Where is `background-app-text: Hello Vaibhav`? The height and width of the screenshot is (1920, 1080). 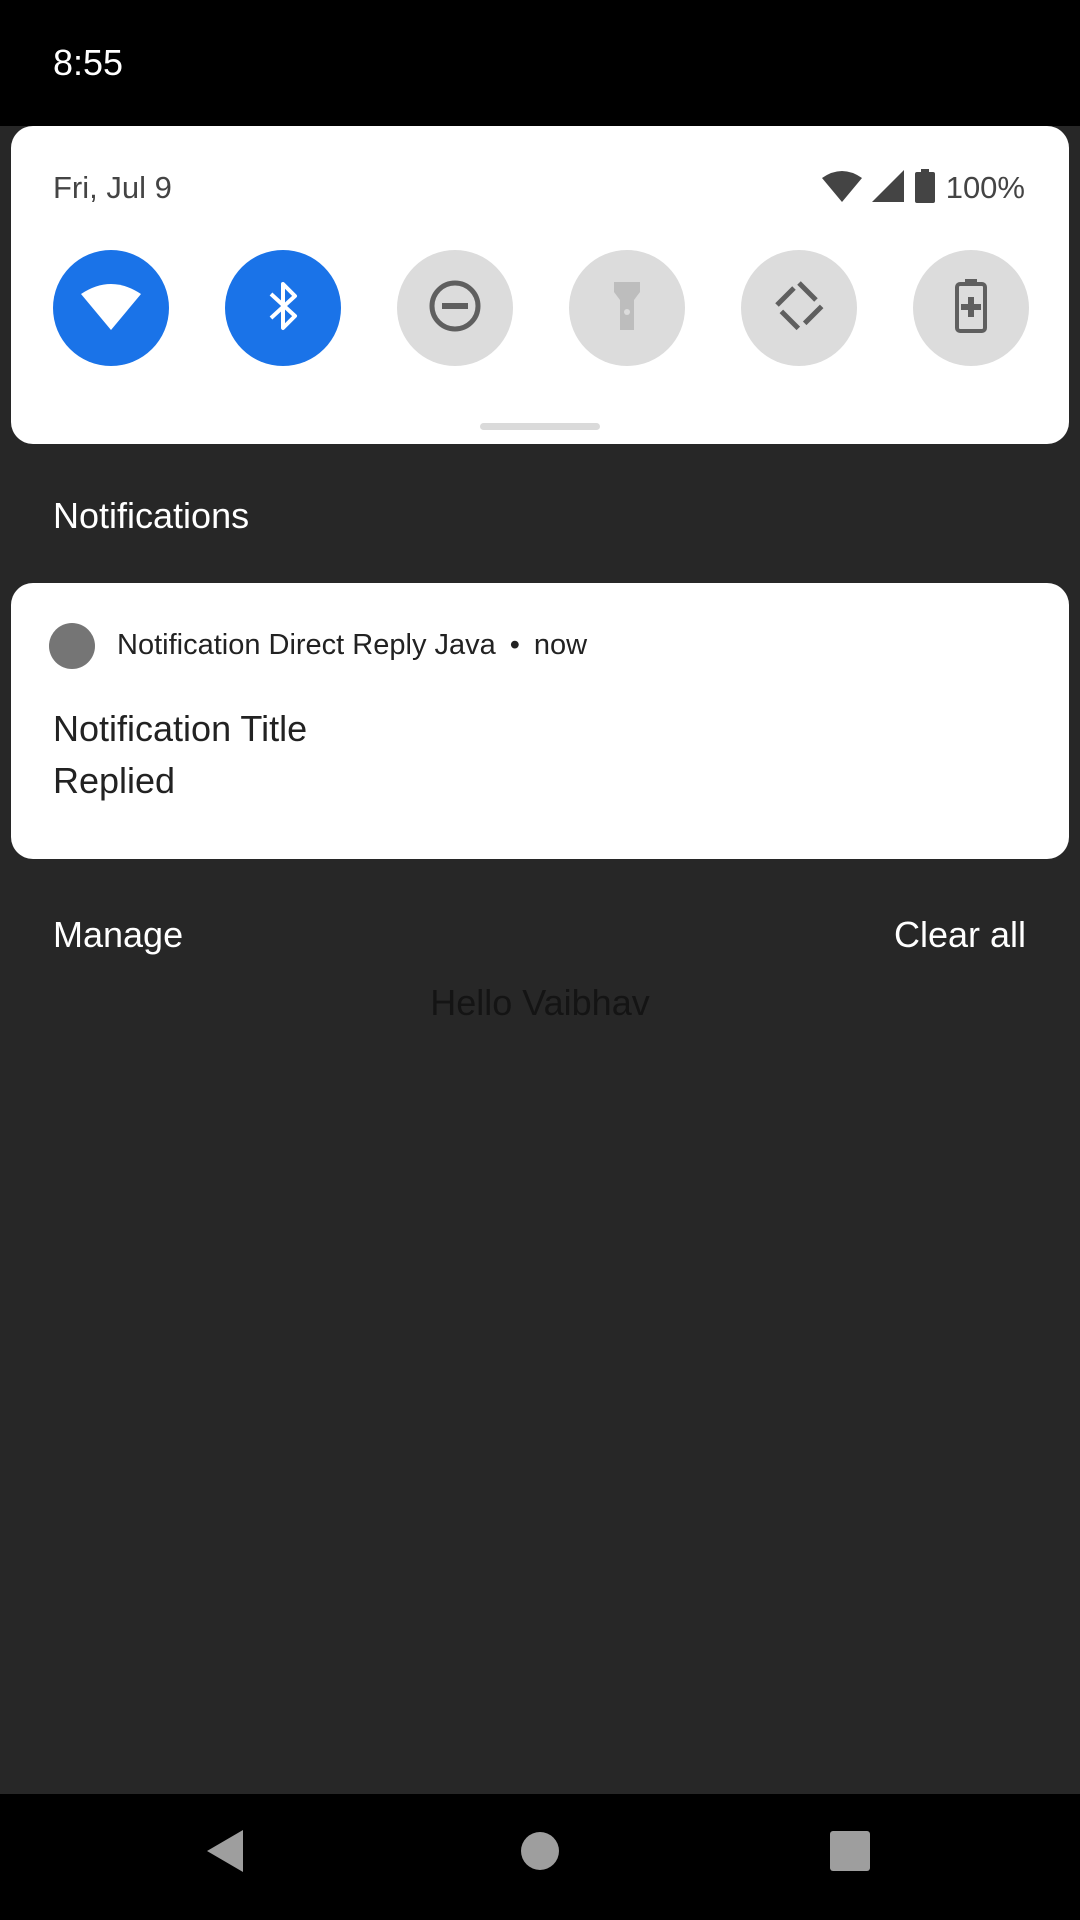
background-app-text: Hello Vaibhav is located at coordinates (540, 1002).